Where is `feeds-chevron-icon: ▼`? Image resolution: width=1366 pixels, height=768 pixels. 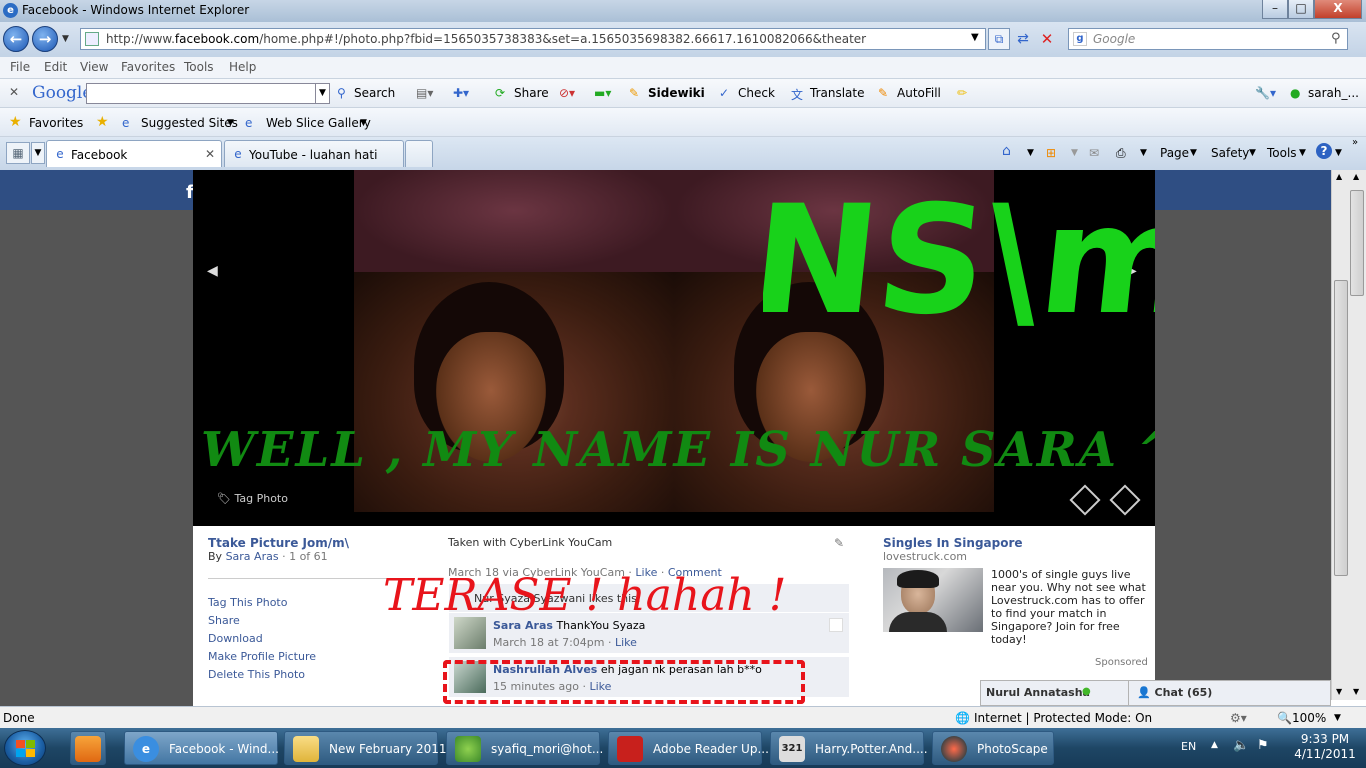 feeds-chevron-icon: ▼ is located at coordinates (1074, 153).